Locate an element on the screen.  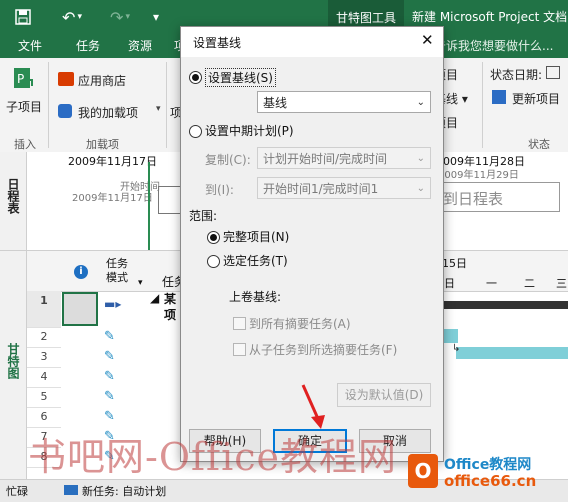
into-label: 到(I): is located at coordinates (219, 190).